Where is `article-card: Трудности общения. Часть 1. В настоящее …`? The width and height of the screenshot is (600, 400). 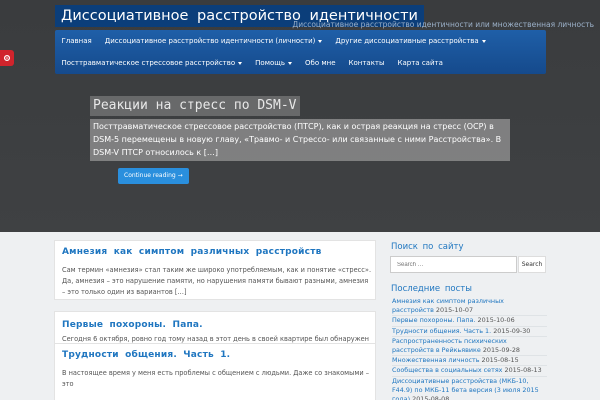
article-card: Трудности общения. Часть 1. В настоящее … is located at coordinates (215, 371).